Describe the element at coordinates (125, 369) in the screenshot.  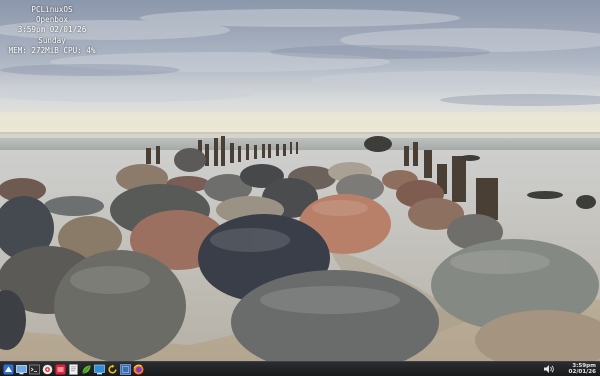
I see `screenshot-icon` at that location.